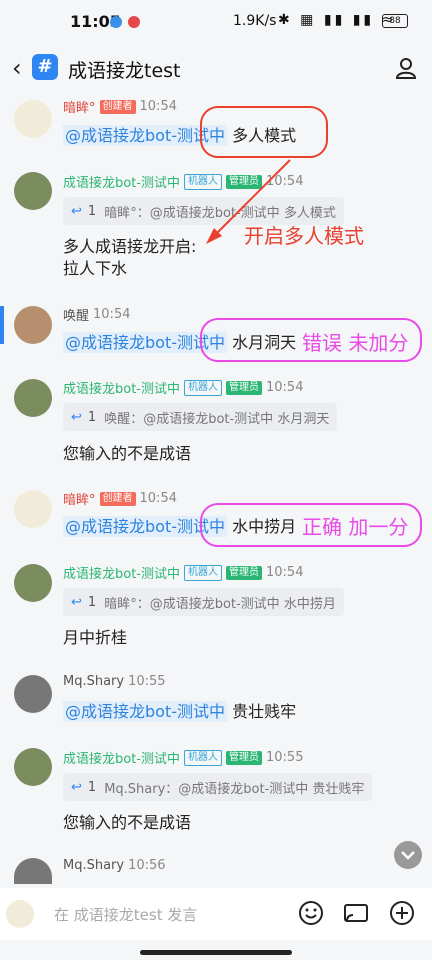 The width and height of the screenshot is (432, 960). What do you see at coordinates (402, 913) in the screenshot?
I see `add-icon` at bounding box center [402, 913].